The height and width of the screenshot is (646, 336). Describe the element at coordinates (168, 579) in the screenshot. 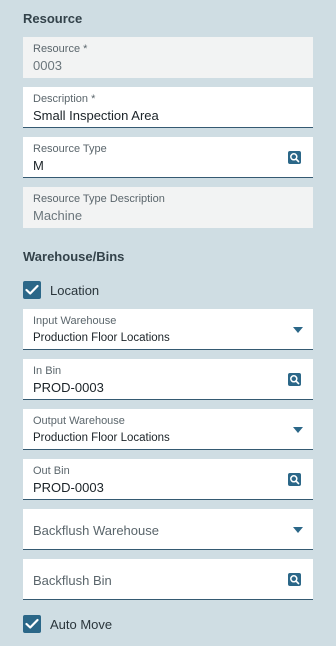

I see `backflush-bin-field: Backflush Bin` at that location.